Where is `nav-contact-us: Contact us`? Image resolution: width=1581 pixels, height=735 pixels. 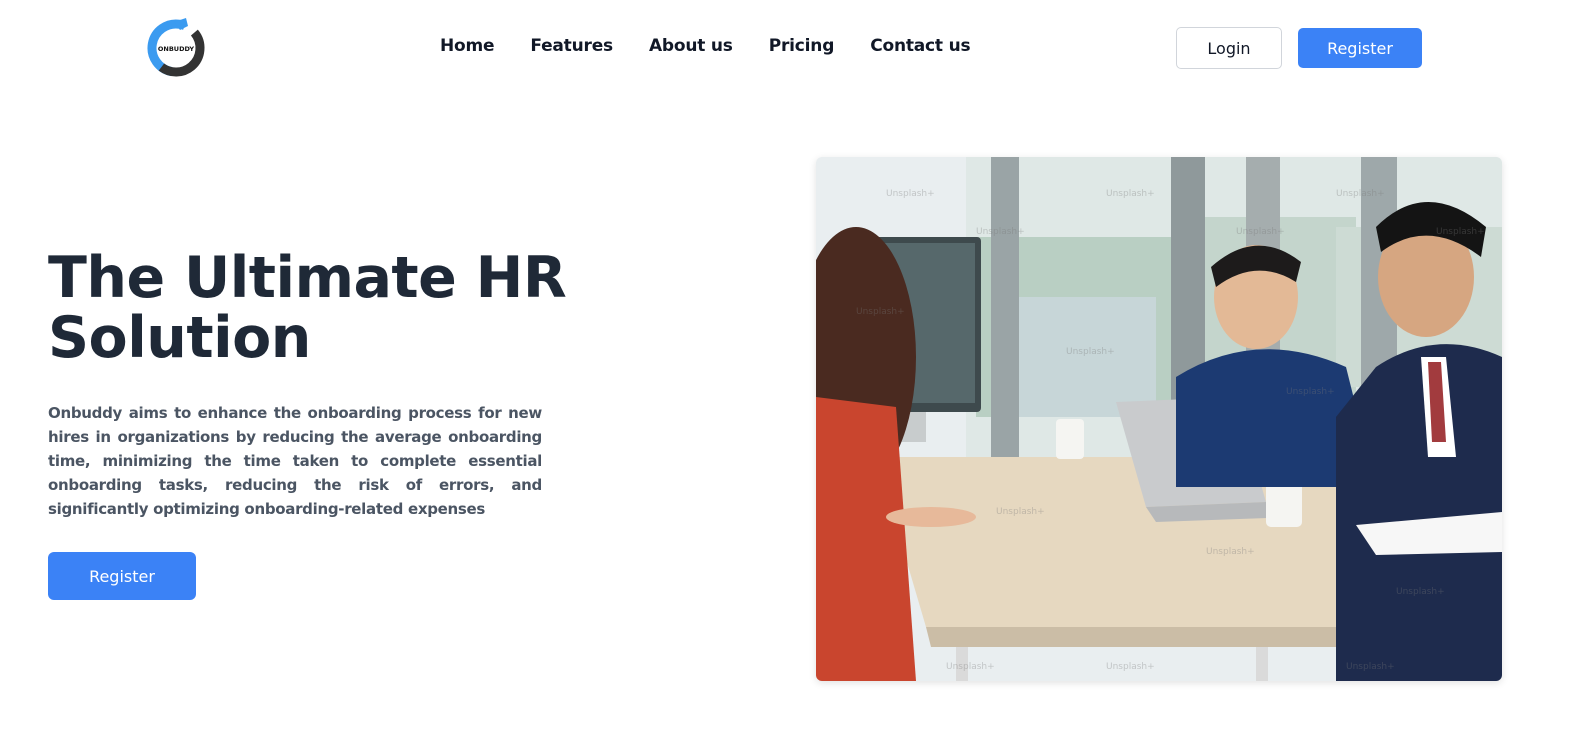 nav-contact-us: Contact us is located at coordinates (920, 46).